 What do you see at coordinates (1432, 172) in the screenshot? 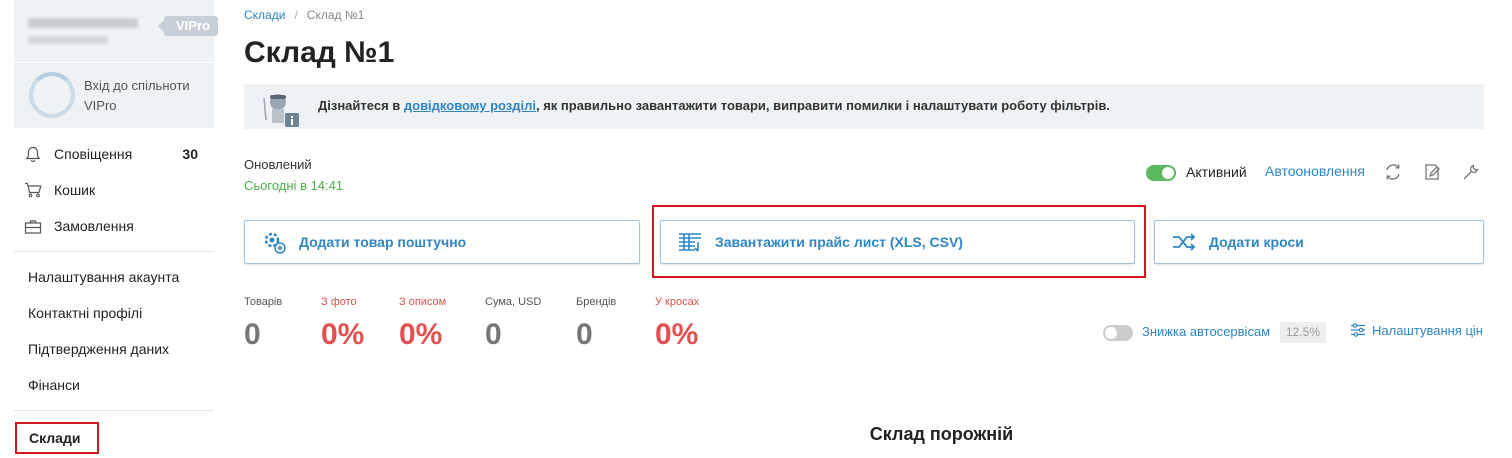
I see `edit-icon` at bounding box center [1432, 172].